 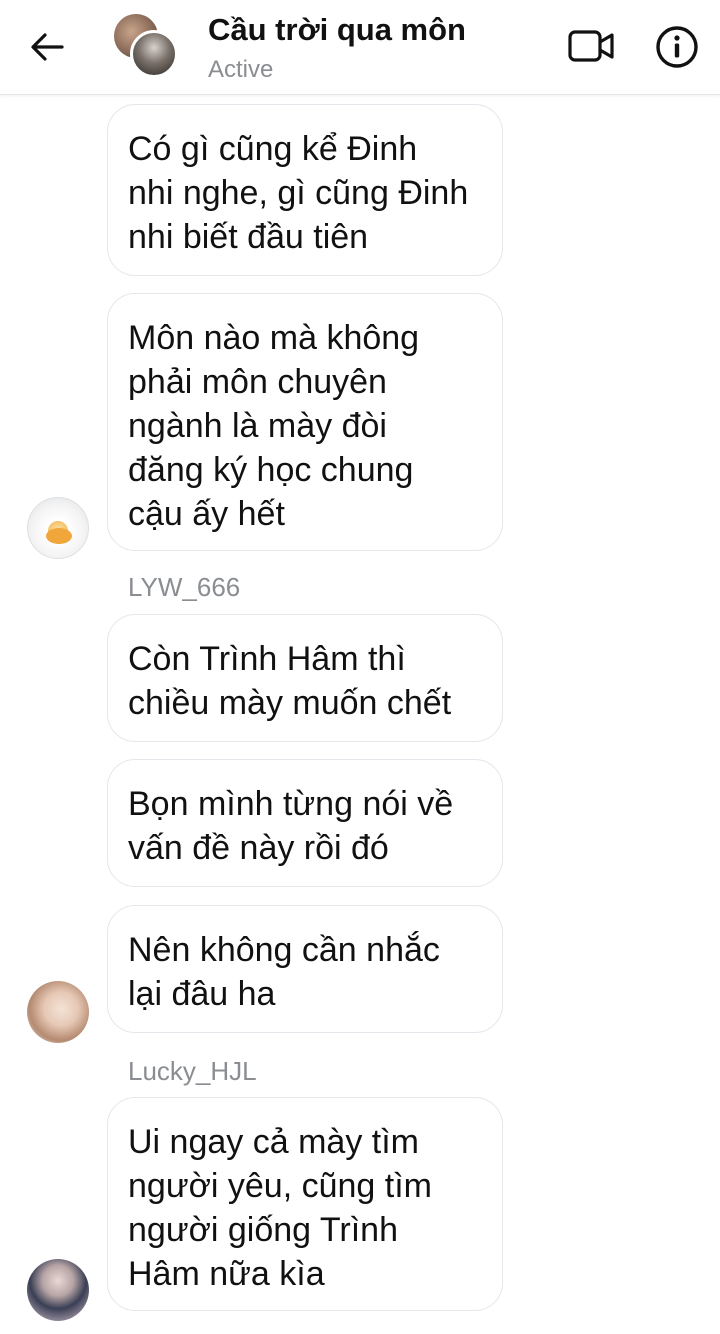 What do you see at coordinates (184, 587) in the screenshot?
I see `sender-name: LYW_666` at bounding box center [184, 587].